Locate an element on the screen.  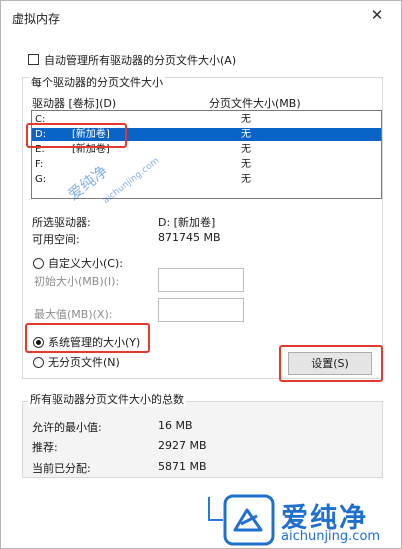
column-size-header: 分页文件大小(MB) is located at coordinates (255, 103).